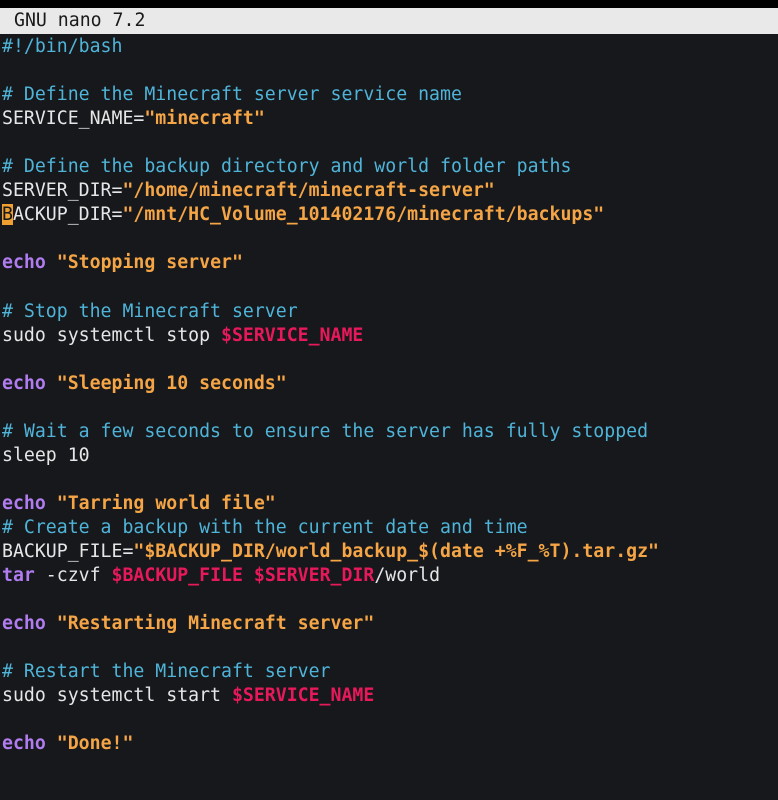  I want to click on code-line: echo "Sleeping 10 seconds", so click(389, 384).